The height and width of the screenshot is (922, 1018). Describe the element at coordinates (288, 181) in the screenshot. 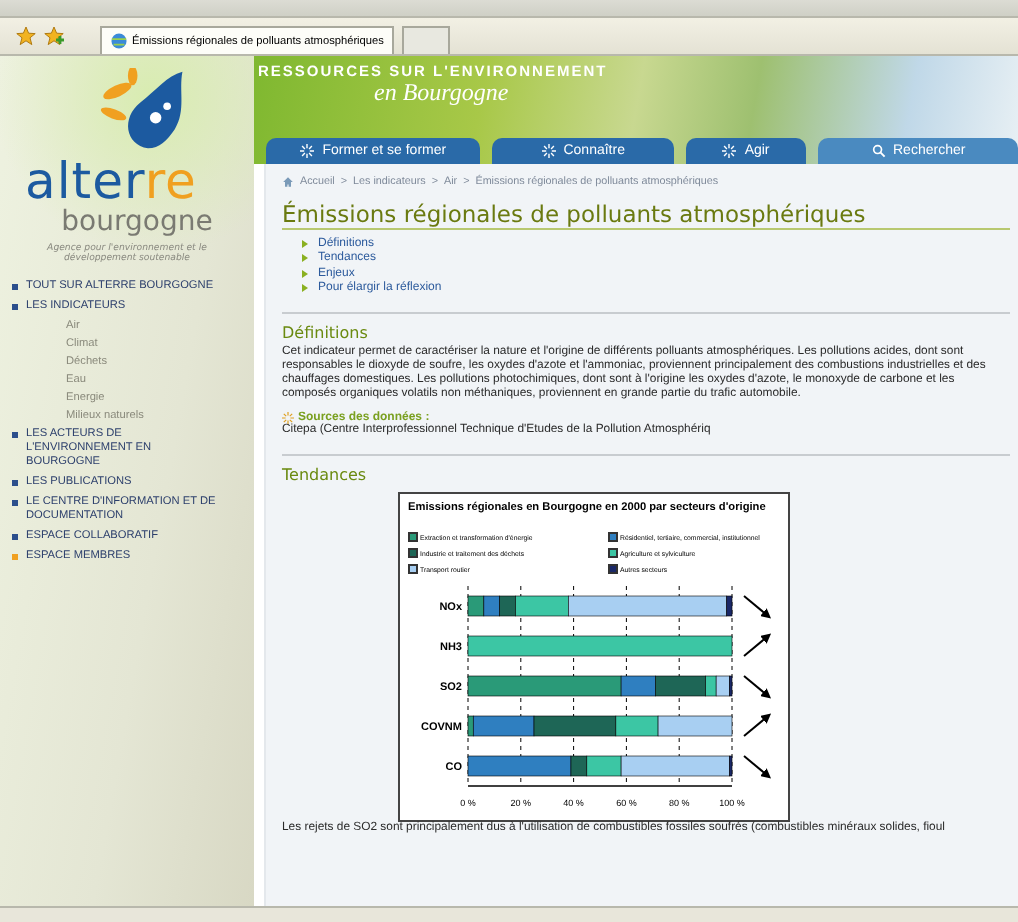

I see `home-icon` at that location.